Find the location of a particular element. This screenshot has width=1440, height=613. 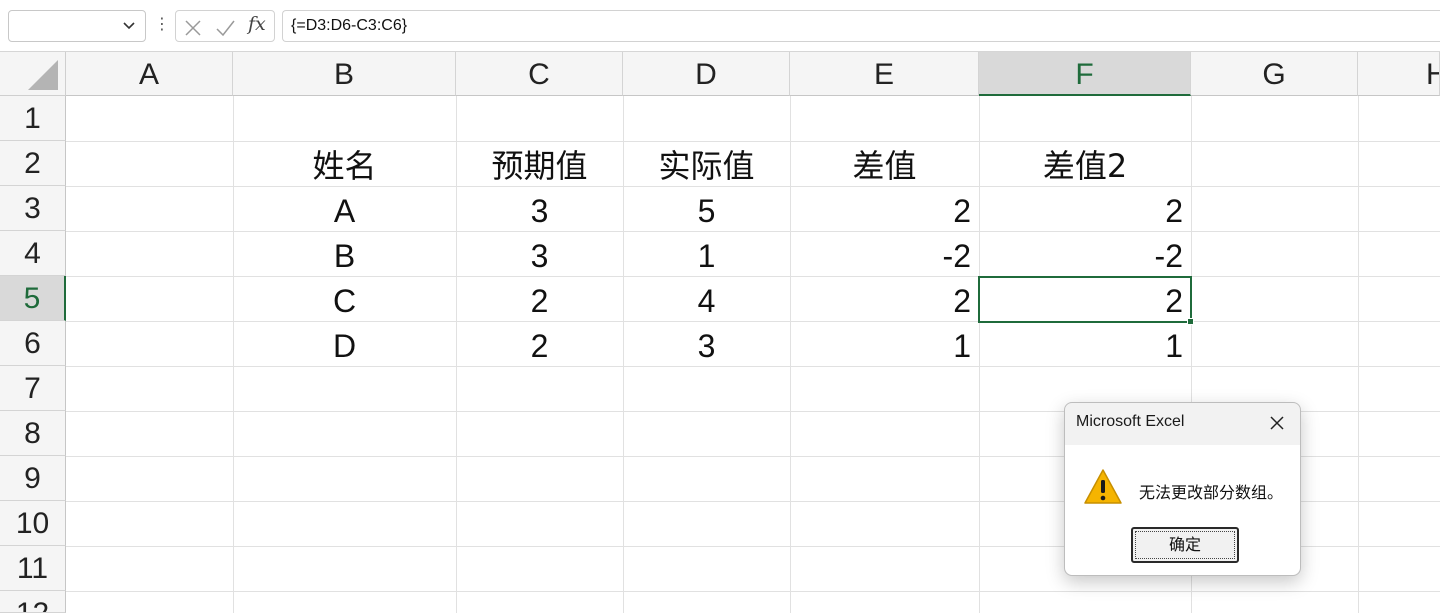

row-header-2: 2 is located at coordinates (33, 163).